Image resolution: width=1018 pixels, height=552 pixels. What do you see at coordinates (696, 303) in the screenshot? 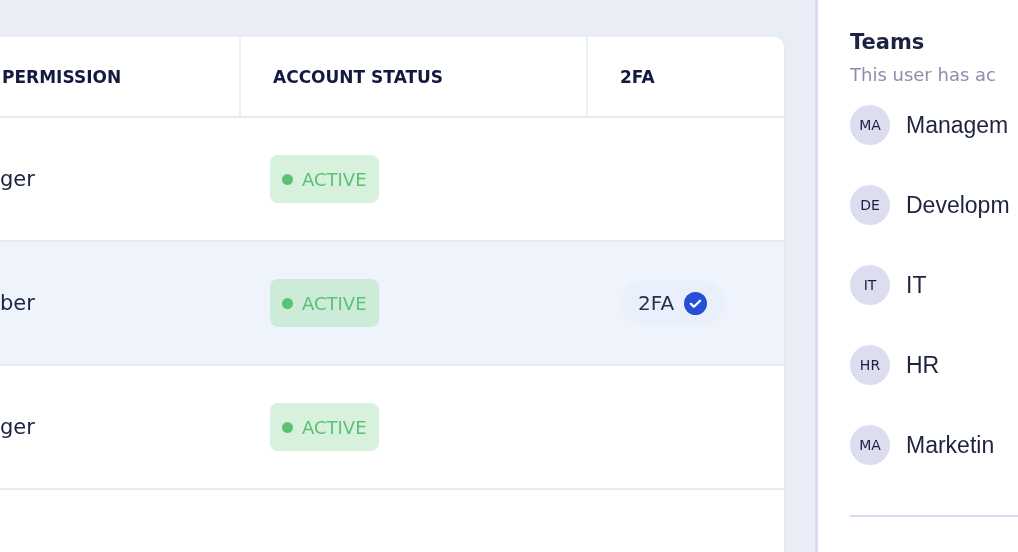
I see `check-icon` at bounding box center [696, 303].